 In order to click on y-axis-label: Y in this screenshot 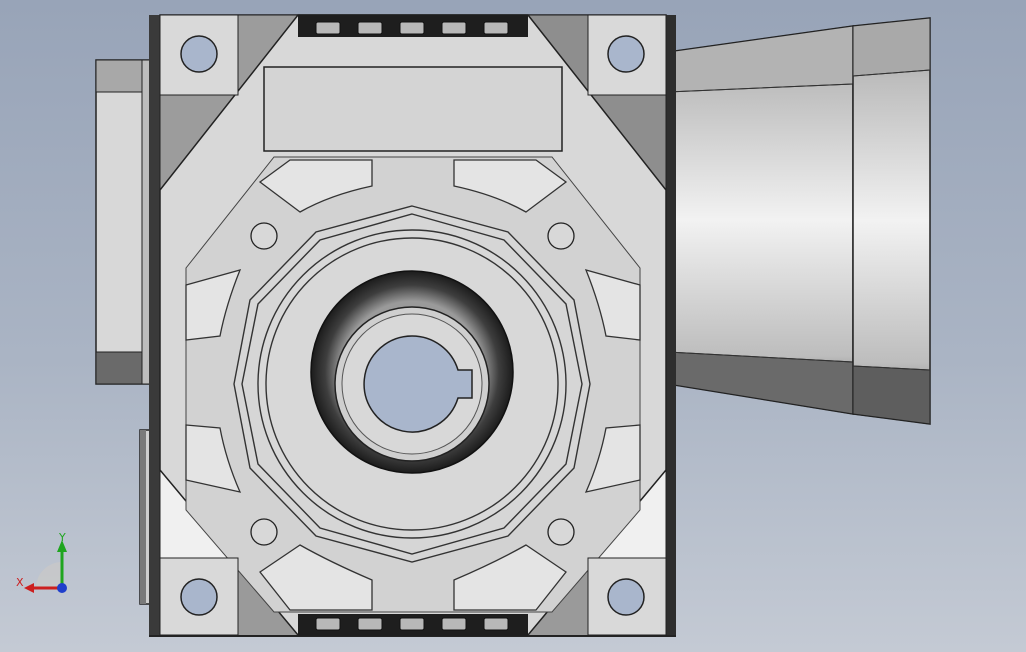, I will do `click(62, 537)`.